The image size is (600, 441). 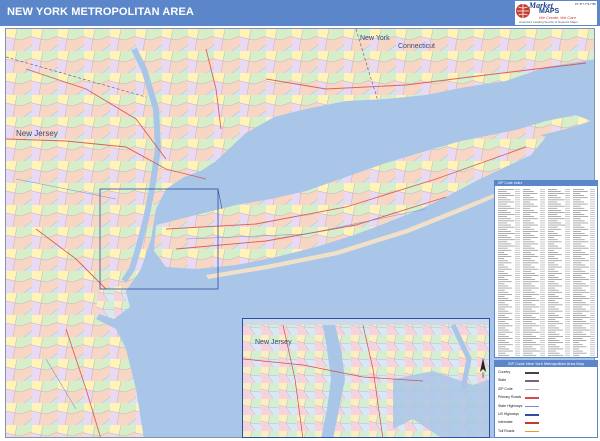 What do you see at coordinates (510, 405) in the screenshot?
I see `legend-item-label: State Highways` at bounding box center [510, 405].